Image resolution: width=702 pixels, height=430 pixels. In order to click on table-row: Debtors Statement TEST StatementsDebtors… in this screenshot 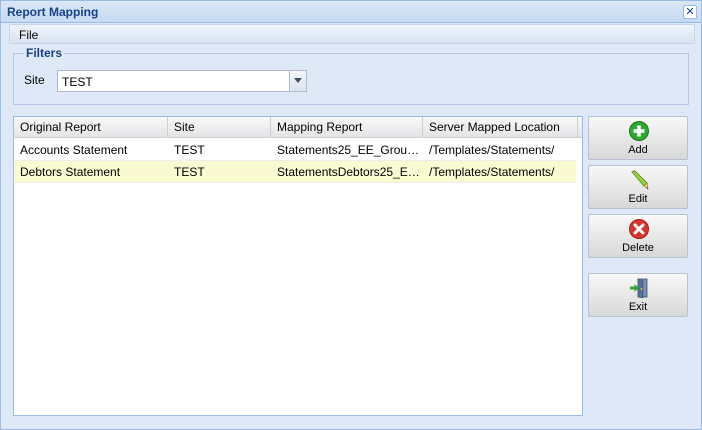, I will do `click(295, 172)`.